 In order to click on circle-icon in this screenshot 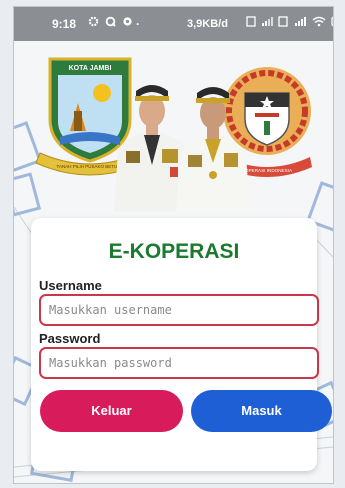, I will do `click(110, 21)`.